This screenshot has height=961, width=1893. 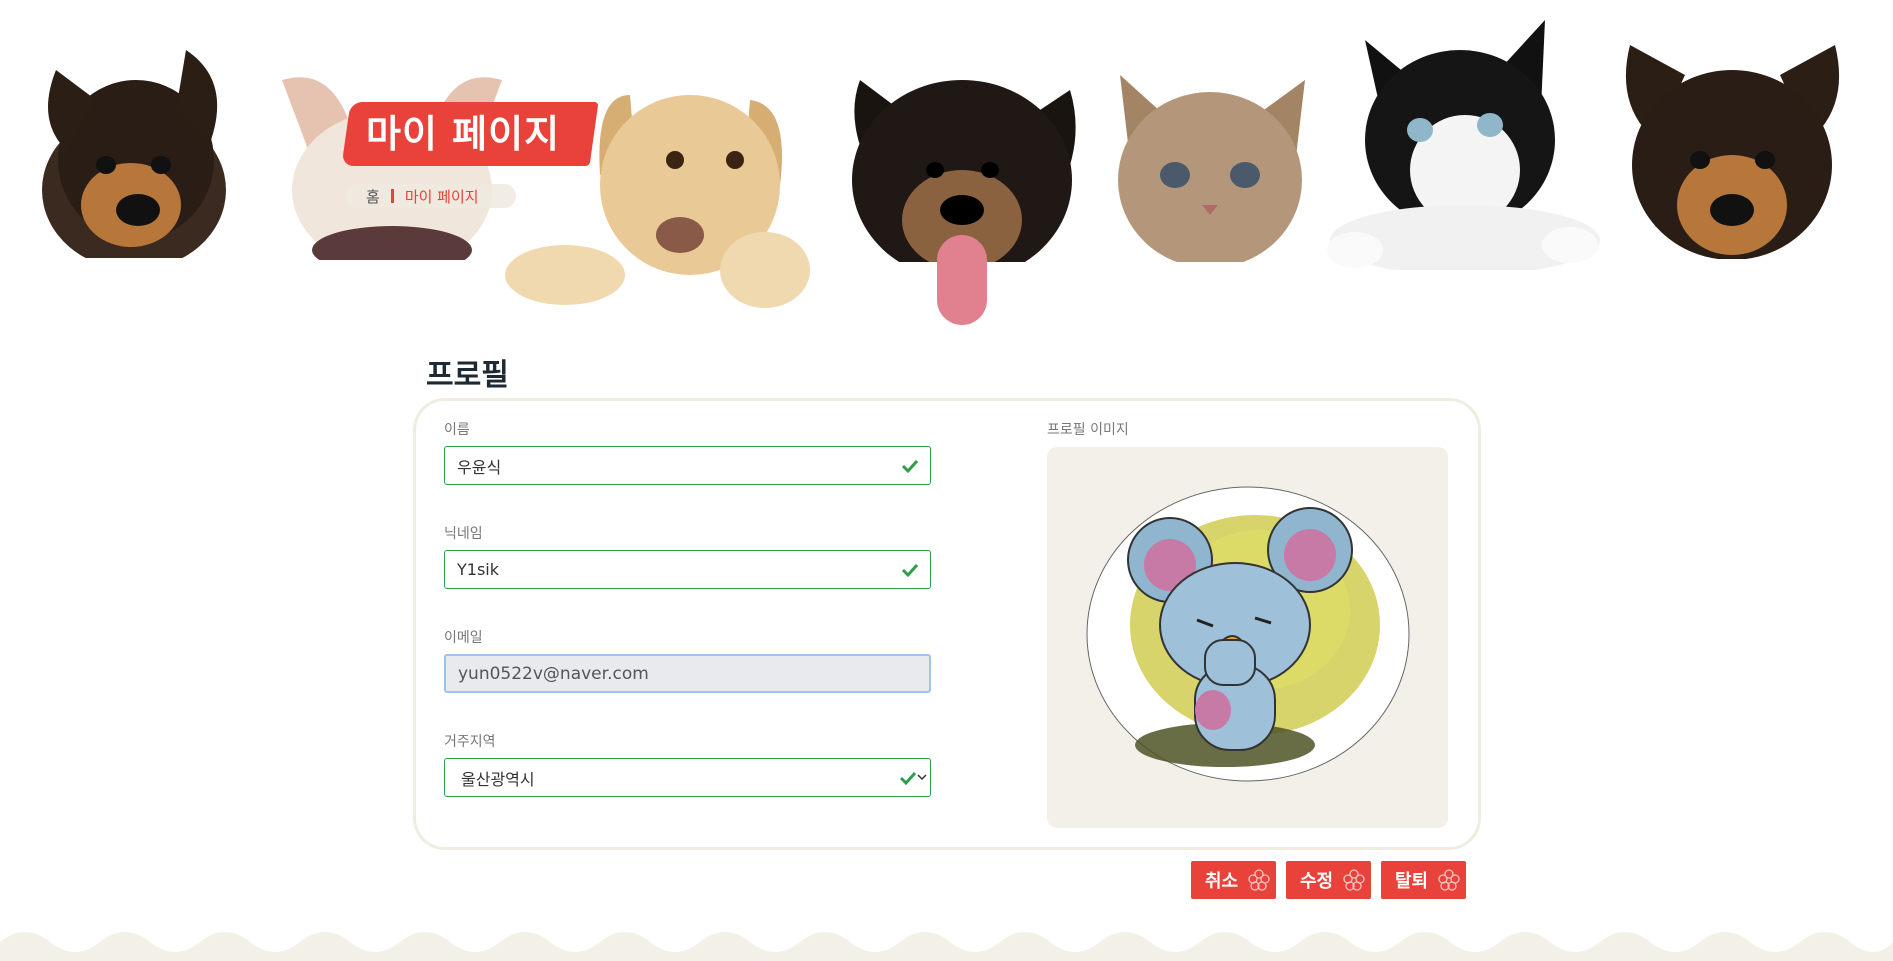 What do you see at coordinates (498, 779) in the screenshot?
I see `region-value: 울산광역시` at bounding box center [498, 779].